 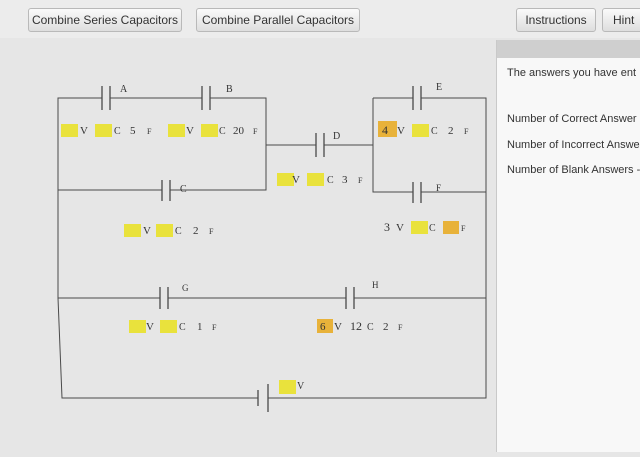 What do you see at coordinates (239, 131) in the screenshot?
I see `cap-b-capacitance: 20` at bounding box center [239, 131].